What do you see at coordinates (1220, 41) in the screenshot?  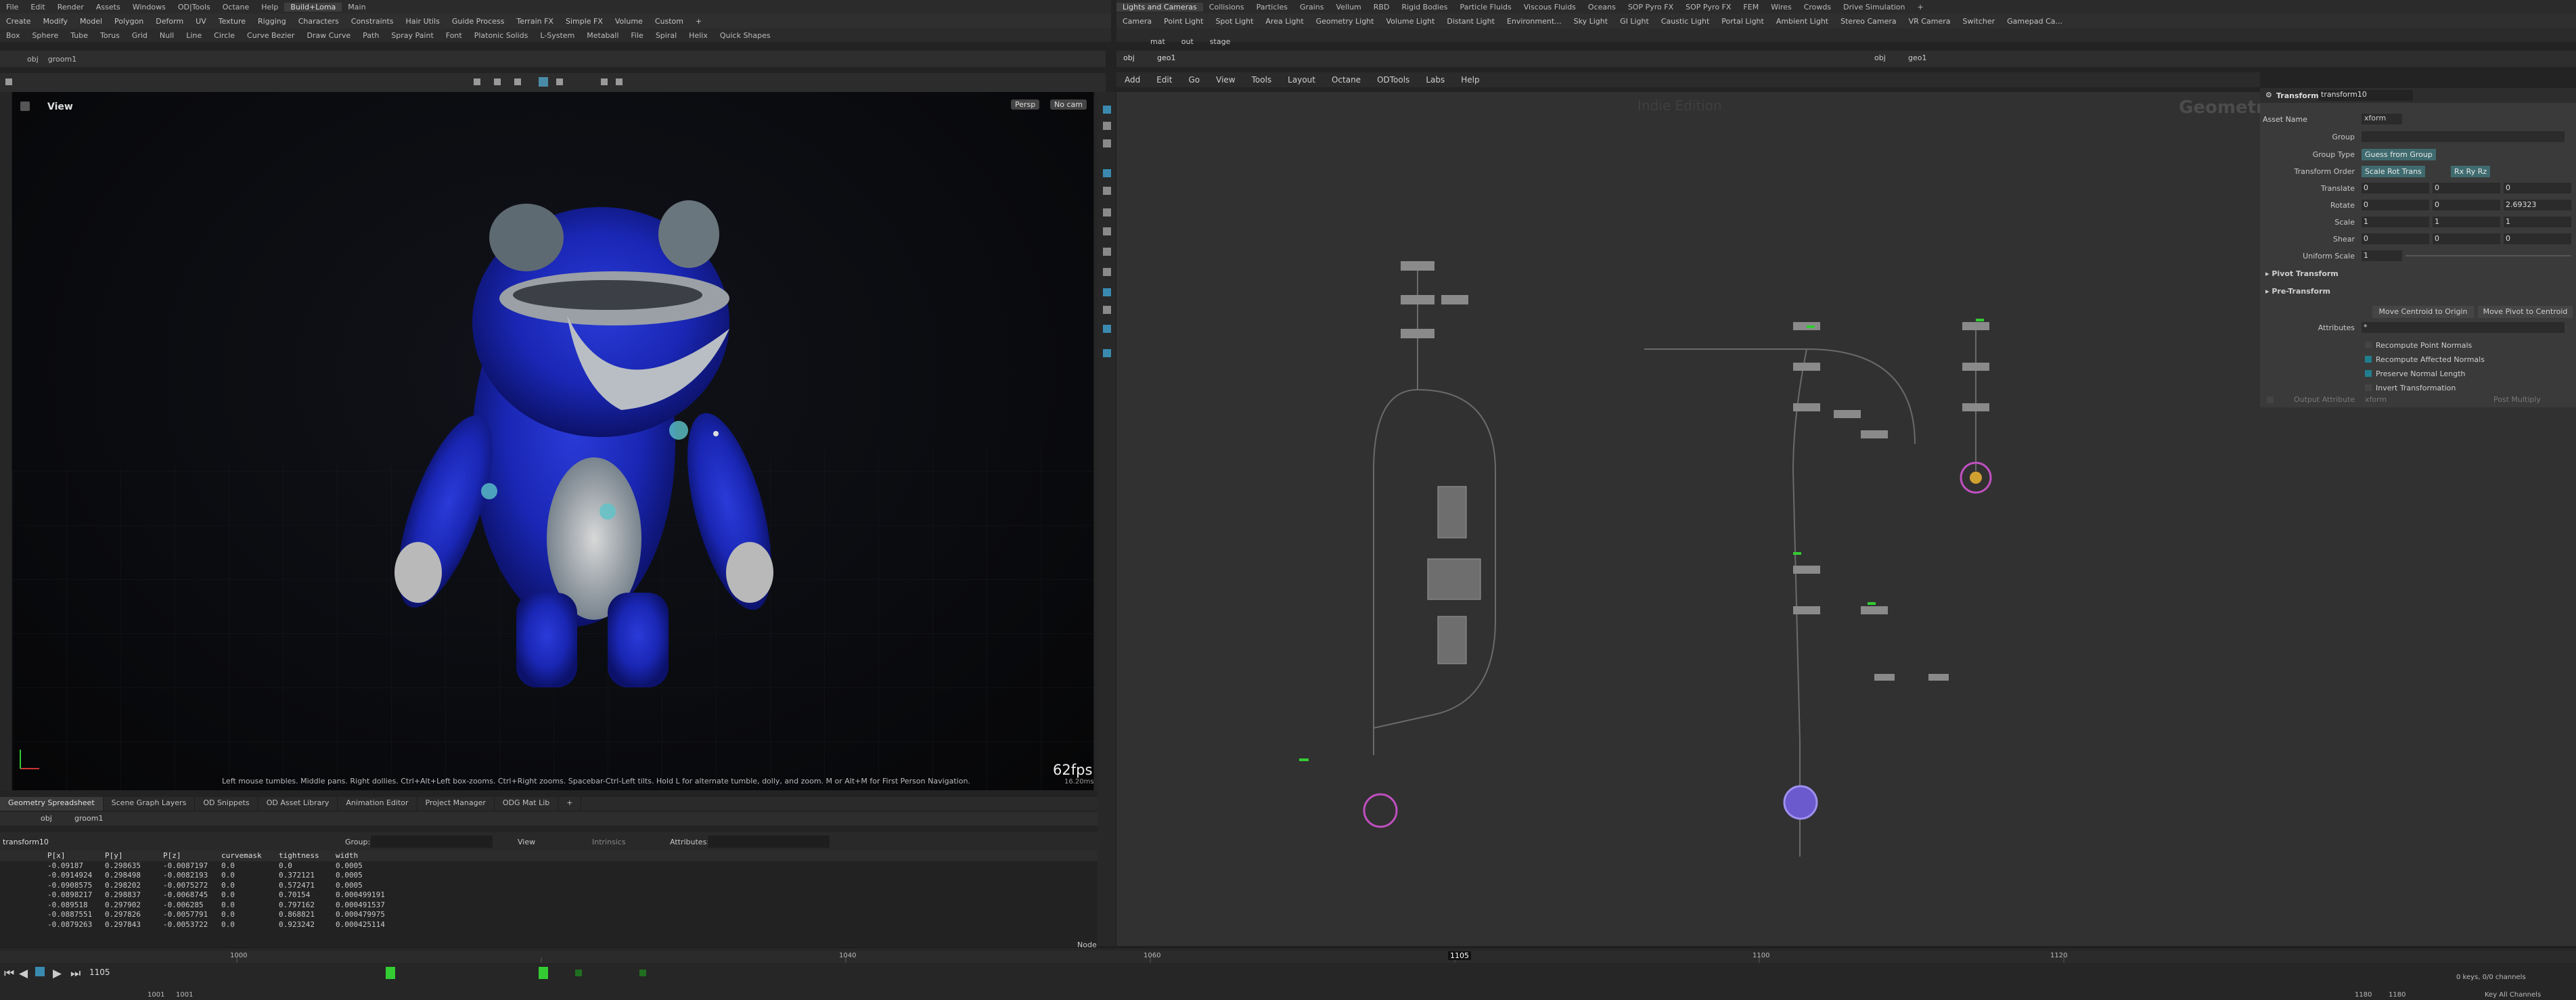 I see `path-stage: stage` at bounding box center [1220, 41].